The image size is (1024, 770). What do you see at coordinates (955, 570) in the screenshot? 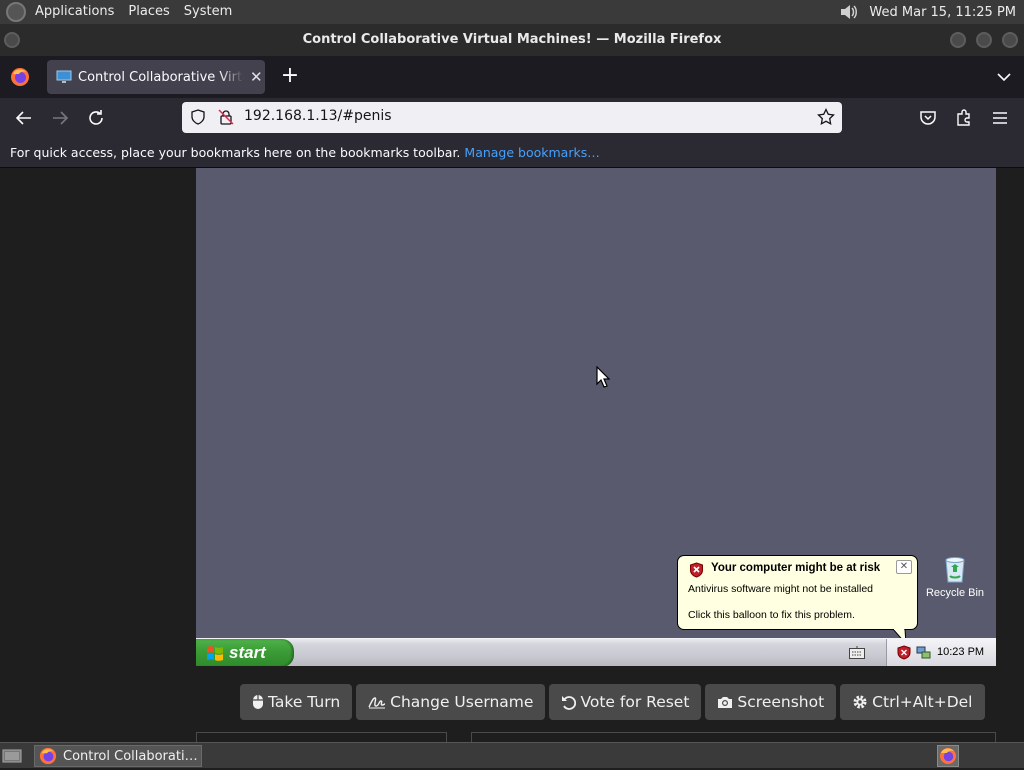
I see `recycle-bin-icon` at bounding box center [955, 570].